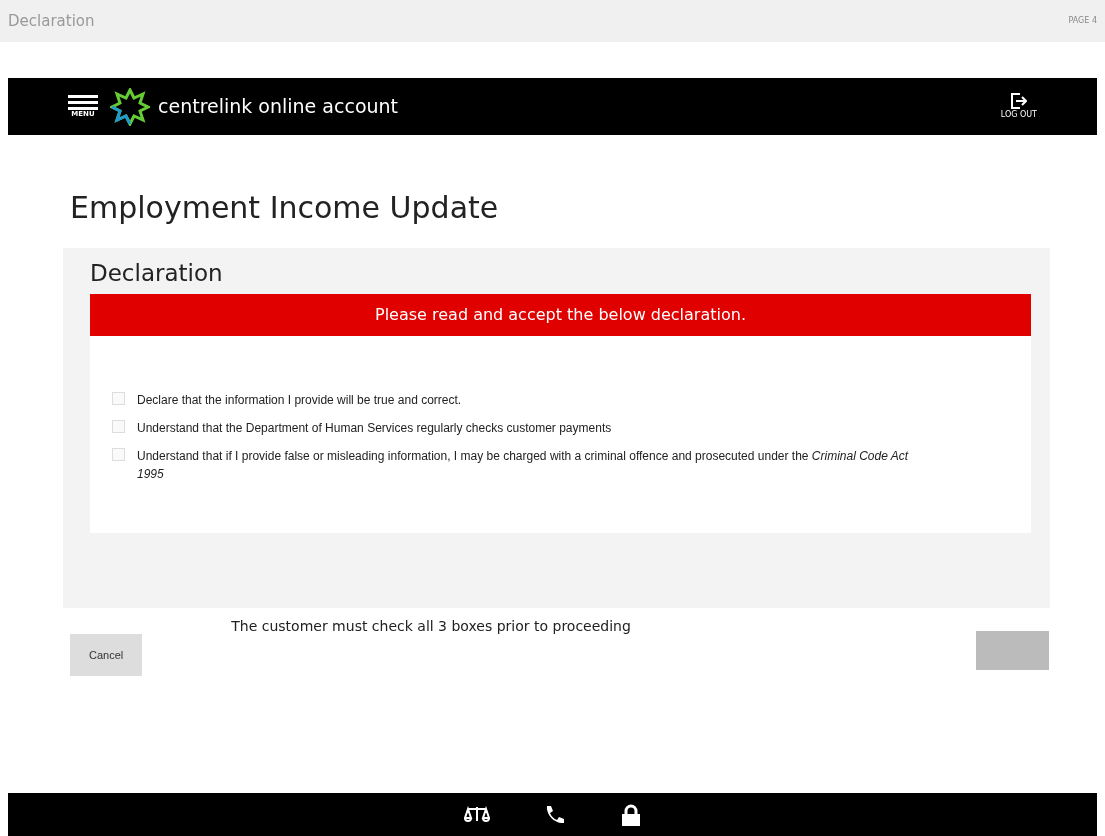 The width and height of the screenshot is (1105, 836). Describe the element at coordinates (523, 465) in the screenshot. I see `declaration-text: Understand that if I provide false or misleading information, I may be charged with a criminal offence and prosecuted under the Criminal Code Act 1995` at that location.